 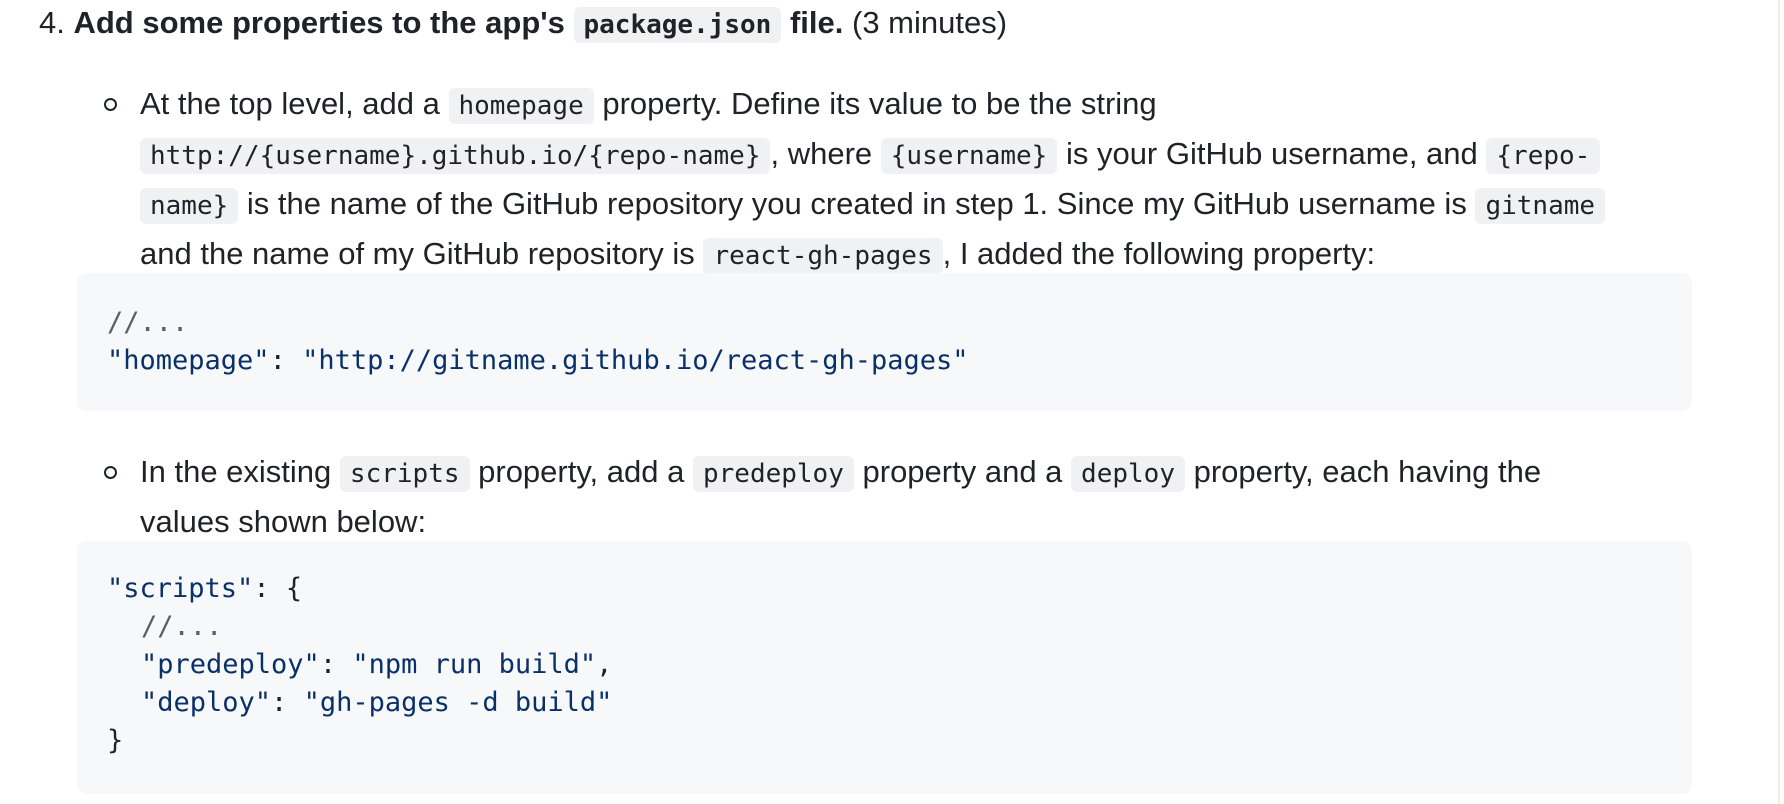 I want to click on code-line-predeploy: "predeploy": "npm run build",, so click(x=376, y=665).